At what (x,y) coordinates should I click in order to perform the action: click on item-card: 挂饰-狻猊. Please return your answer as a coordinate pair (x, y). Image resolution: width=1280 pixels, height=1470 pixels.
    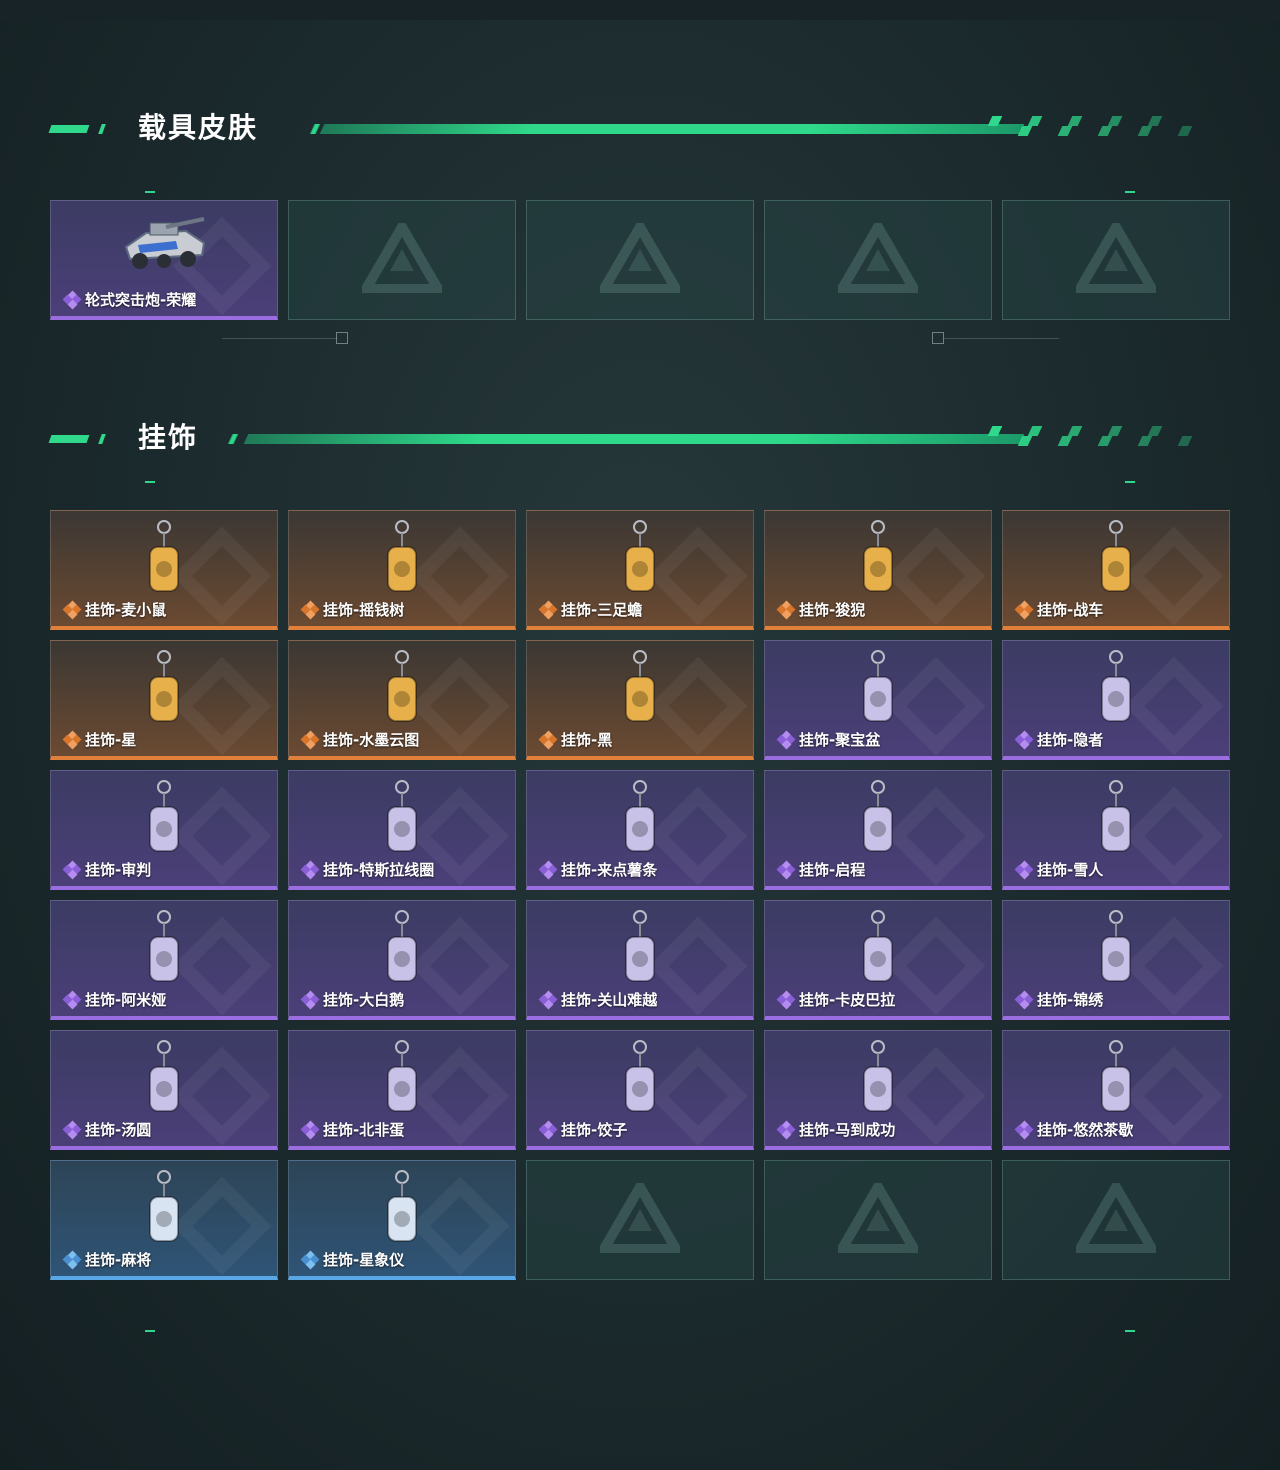
    Looking at the image, I should click on (878, 570).